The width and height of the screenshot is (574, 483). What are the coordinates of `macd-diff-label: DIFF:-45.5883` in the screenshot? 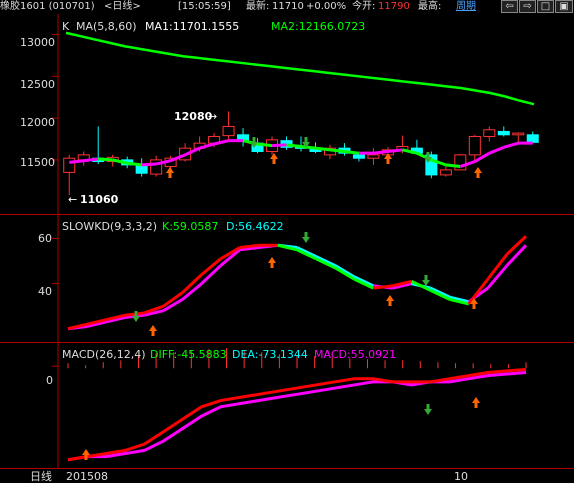 It's located at (188, 354).